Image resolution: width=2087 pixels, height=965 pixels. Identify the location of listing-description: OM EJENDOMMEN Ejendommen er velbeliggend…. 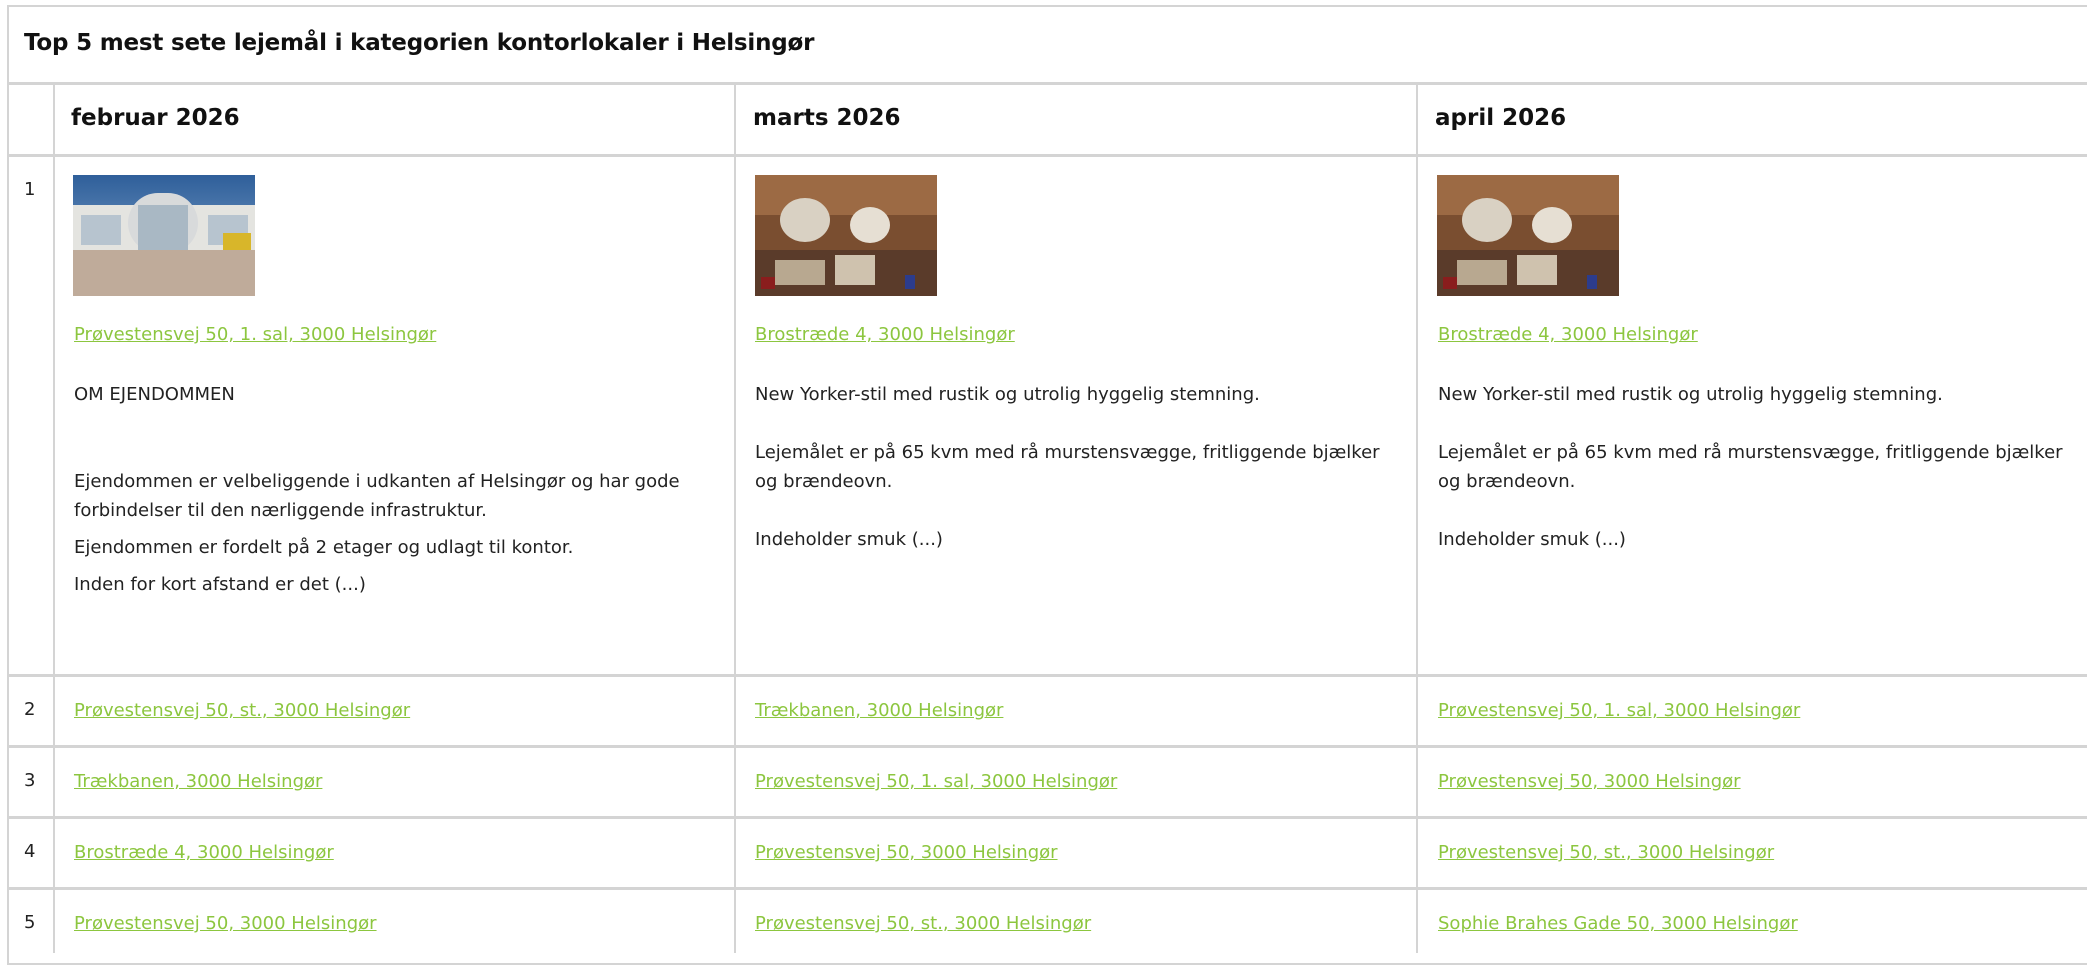
(394, 489).